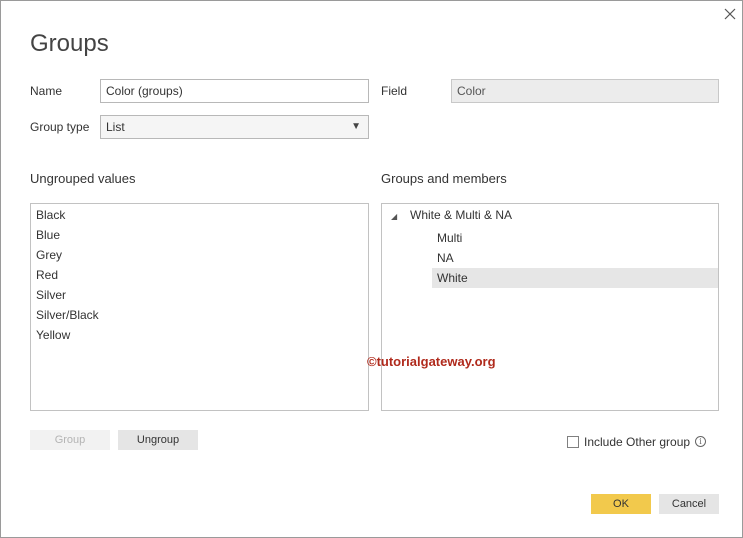  I want to click on group-button: Group, so click(70, 440).